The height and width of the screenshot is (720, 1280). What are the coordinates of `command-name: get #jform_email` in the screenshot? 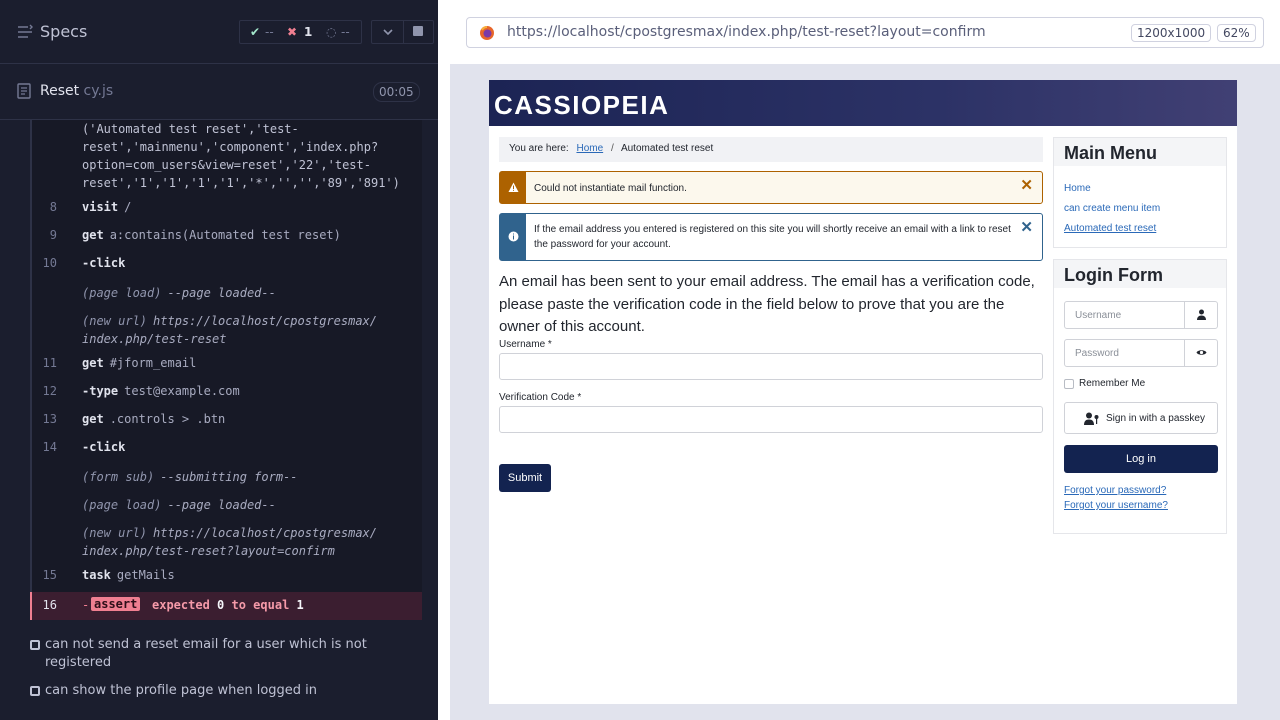 It's located at (139, 363).